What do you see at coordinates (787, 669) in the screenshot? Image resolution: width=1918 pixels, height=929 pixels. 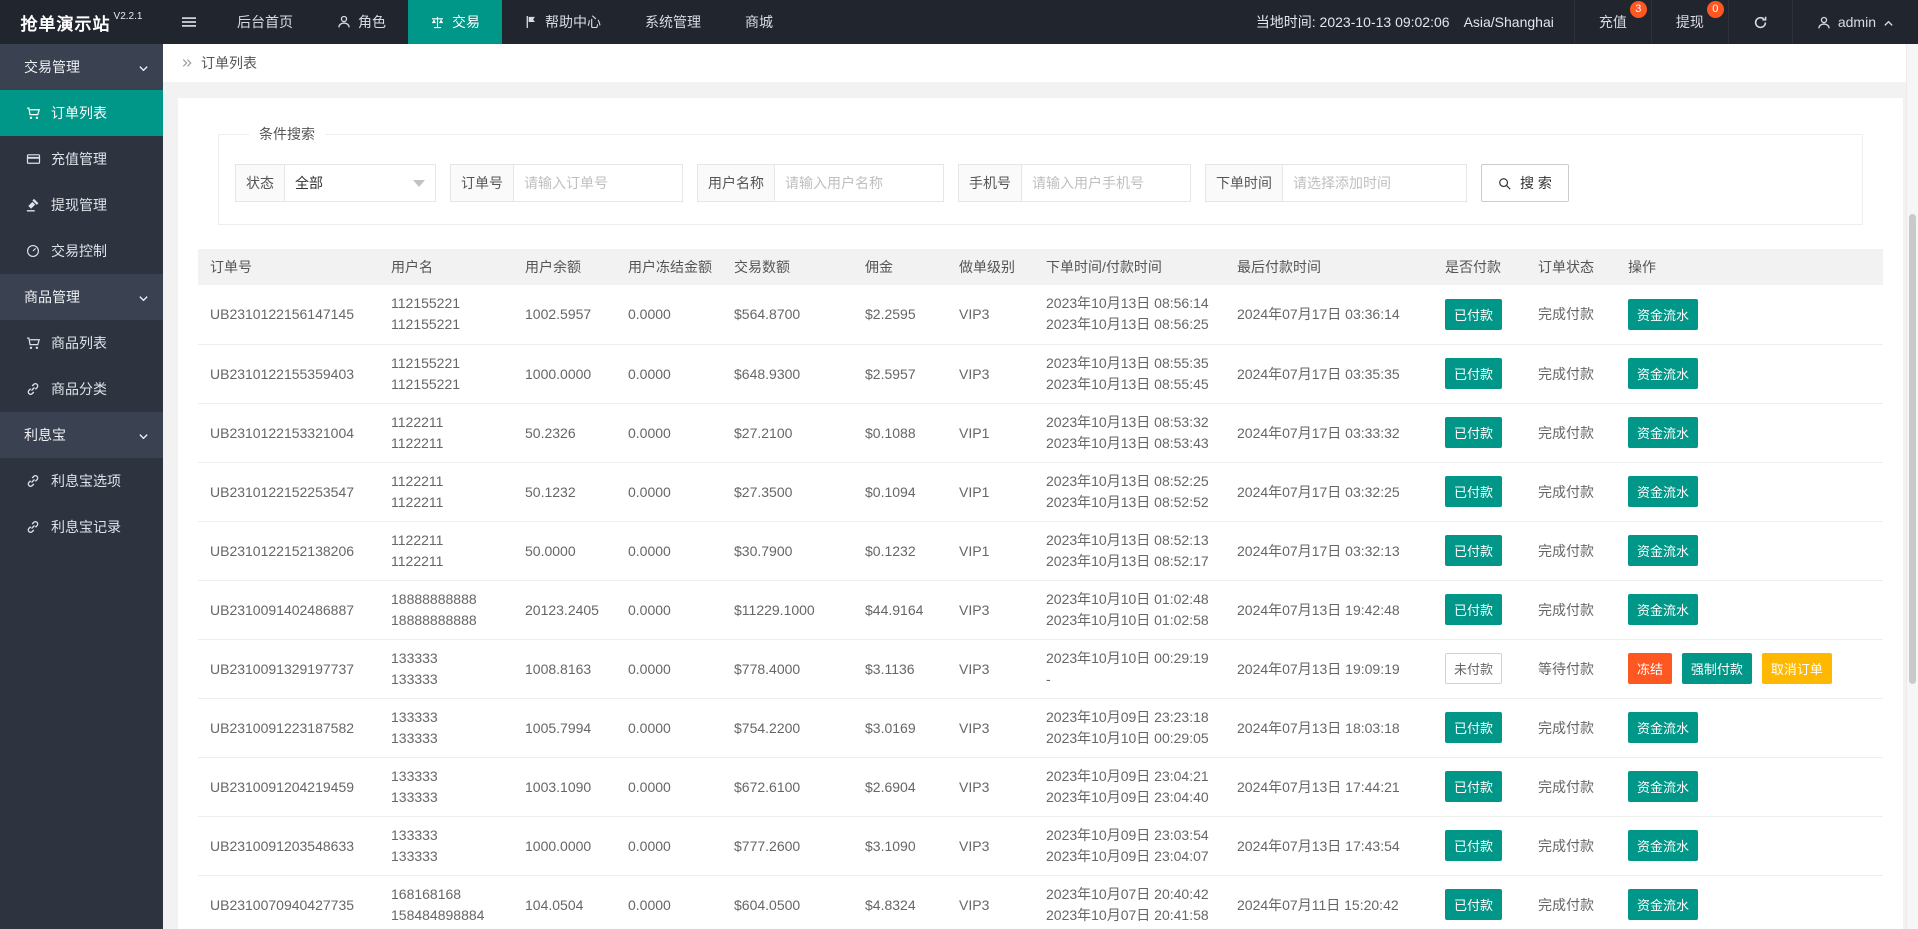 I see `cell-amount: $778.4000` at bounding box center [787, 669].